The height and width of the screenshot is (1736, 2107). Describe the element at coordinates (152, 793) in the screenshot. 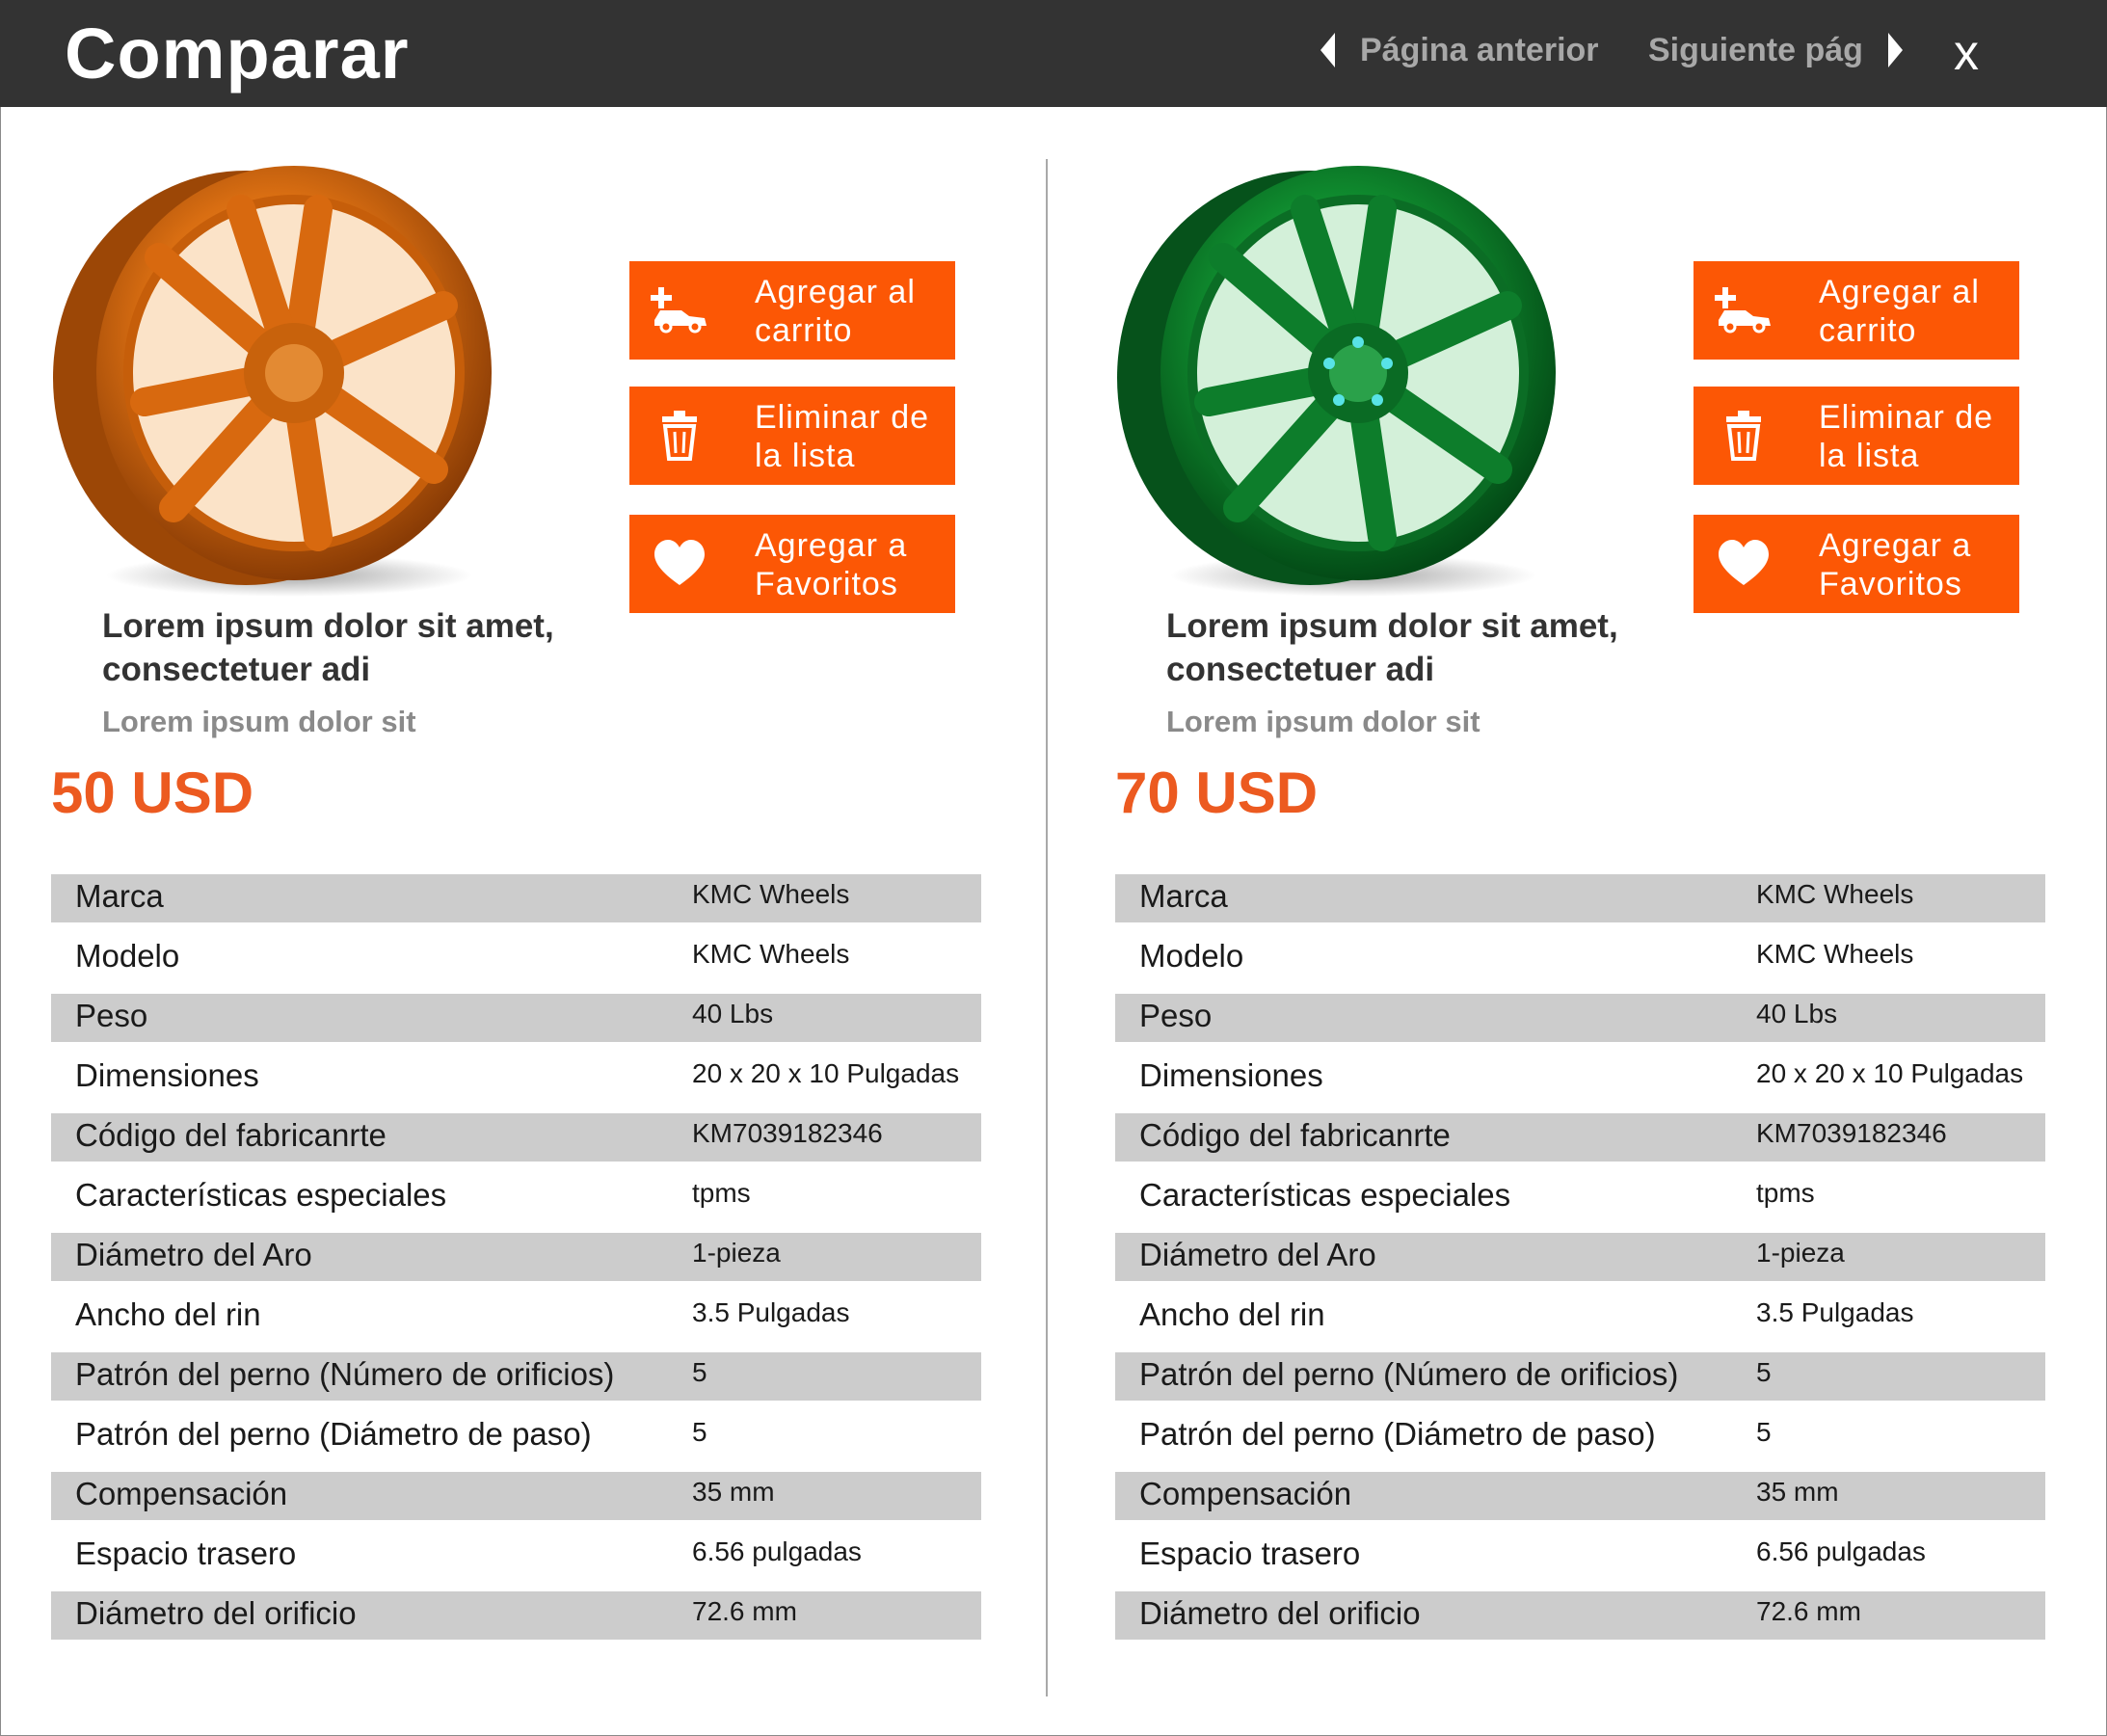

I see `product-price: 50 USD` at that location.